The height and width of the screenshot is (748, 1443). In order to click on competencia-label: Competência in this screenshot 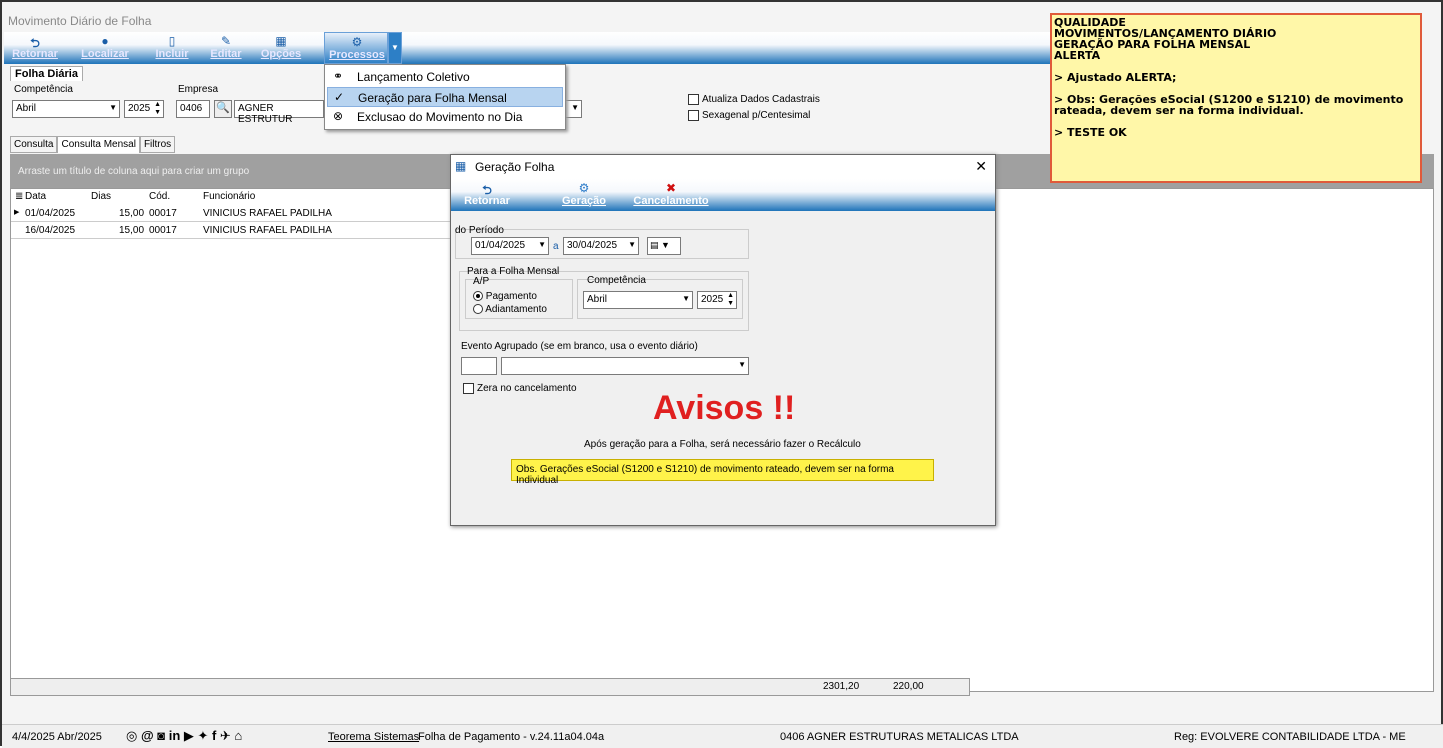, I will do `click(43, 89)`.